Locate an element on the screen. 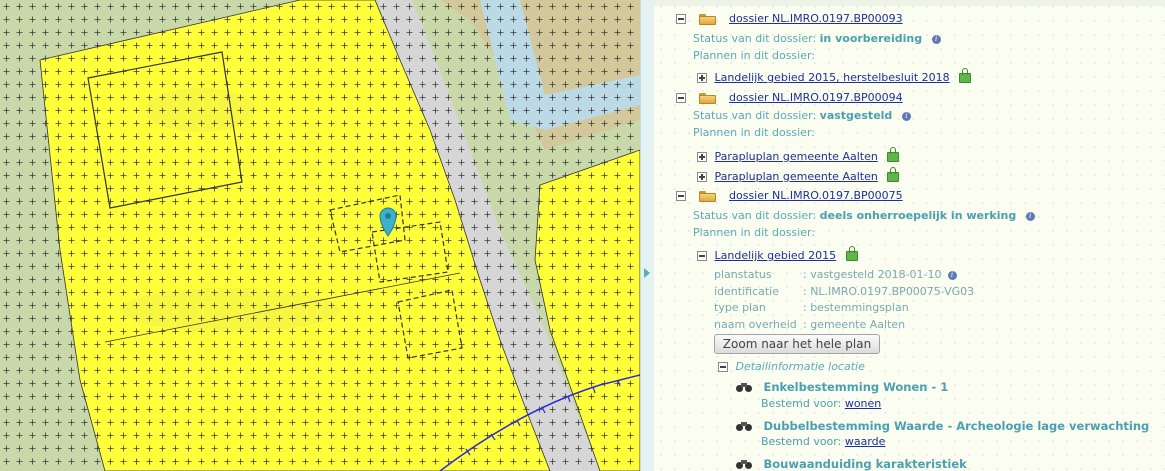 The width and height of the screenshot is (1165, 471). plan-field: identificatie : NL.IMRO.0197.BP00075-VG03 is located at coordinates (844, 292).